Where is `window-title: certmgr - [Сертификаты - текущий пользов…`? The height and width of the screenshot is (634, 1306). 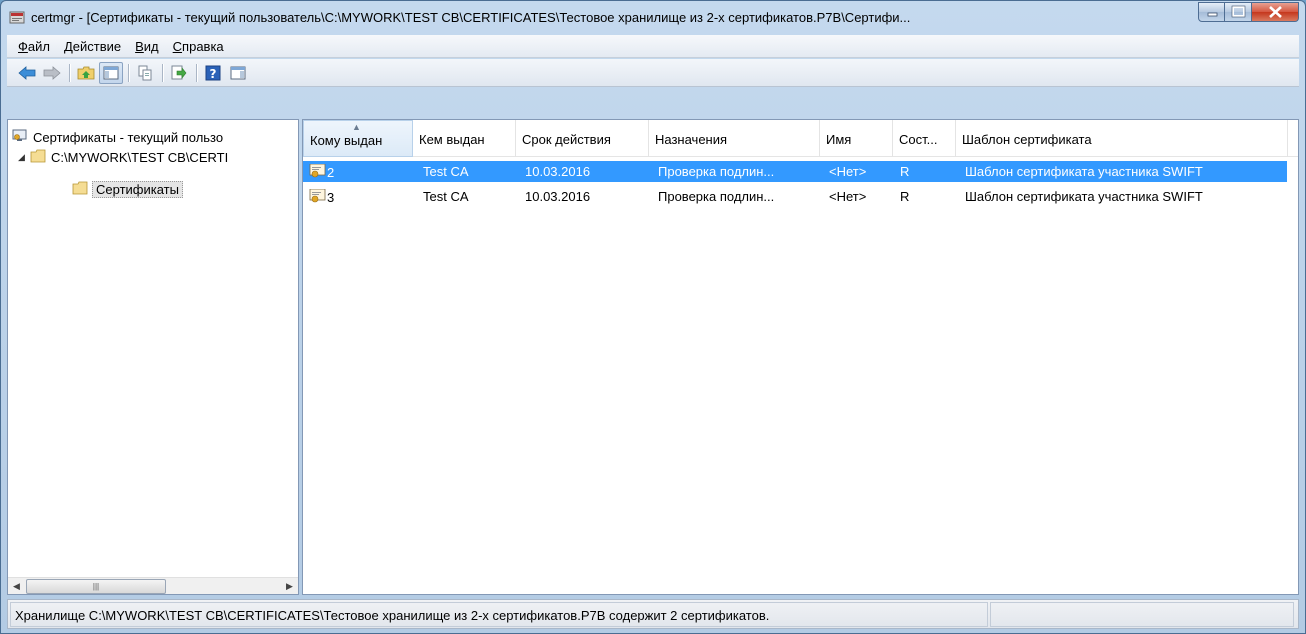 window-title: certmgr - [Сертификаты - текущий пользов… is located at coordinates (471, 17).